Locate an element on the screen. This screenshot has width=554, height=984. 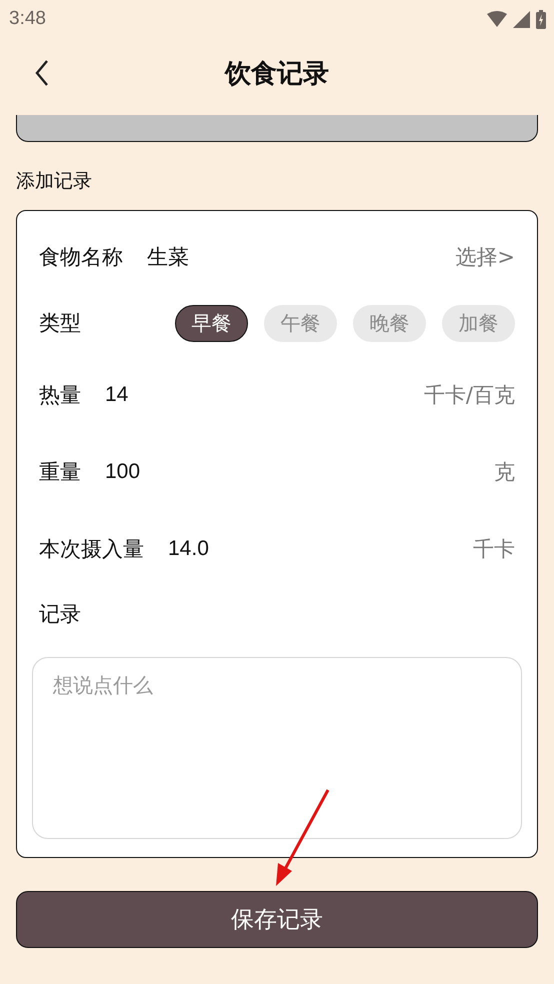
unit-label: 千卡/百克 is located at coordinates (469, 395).